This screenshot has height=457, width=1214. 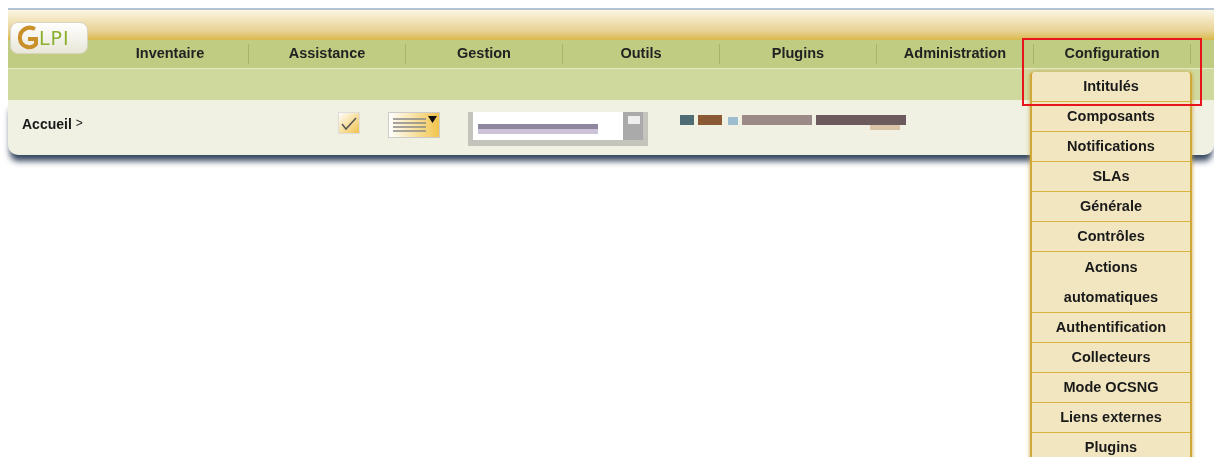 What do you see at coordinates (413, 125) in the screenshot?
I see `list-dropdown-icon` at bounding box center [413, 125].